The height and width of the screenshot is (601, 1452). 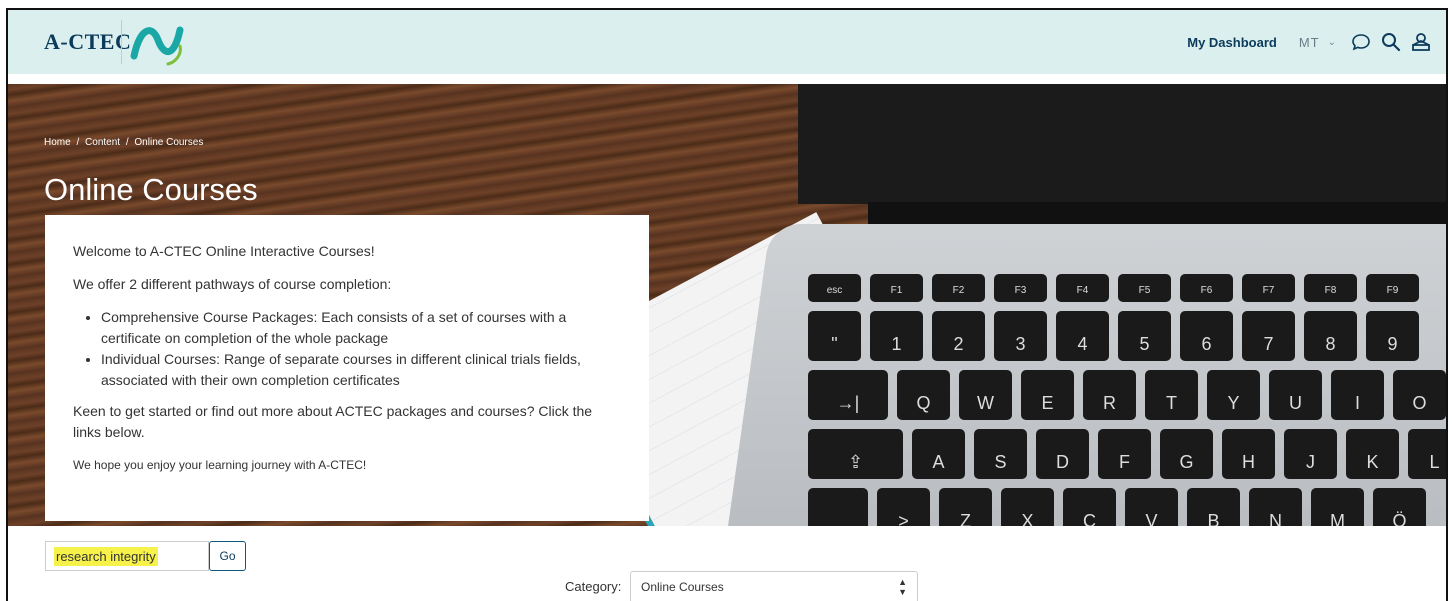 I want to click on category-label: Category:, so click(x=593, y=586).